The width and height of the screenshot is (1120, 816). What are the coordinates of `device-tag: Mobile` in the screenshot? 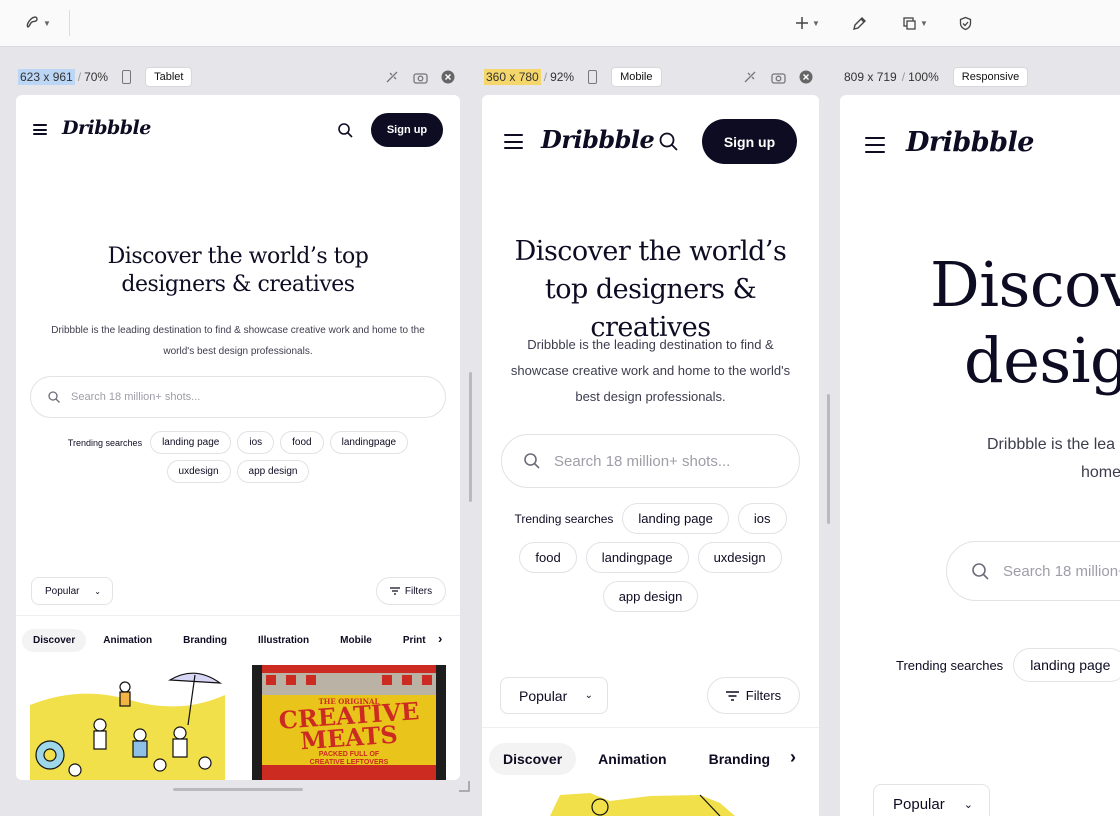 It's located at (636, 77).